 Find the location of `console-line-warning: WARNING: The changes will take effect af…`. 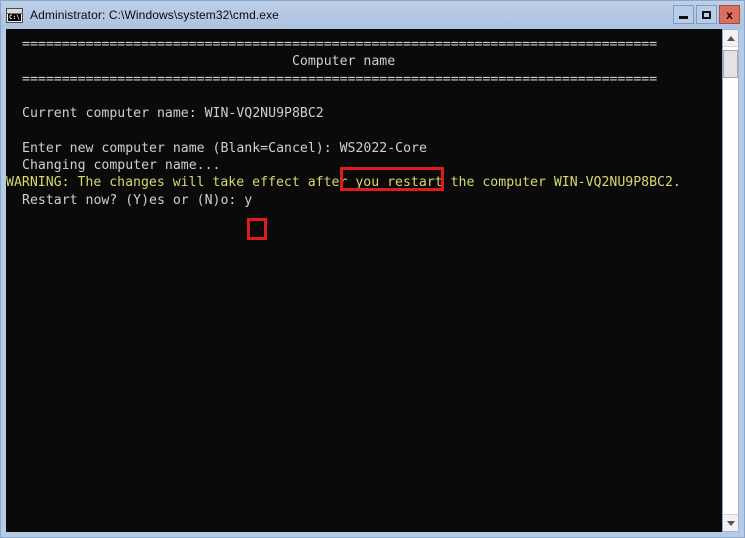

console-line-warning: WARNING: The changes will take effect af… is located at coordinates (343, 183).